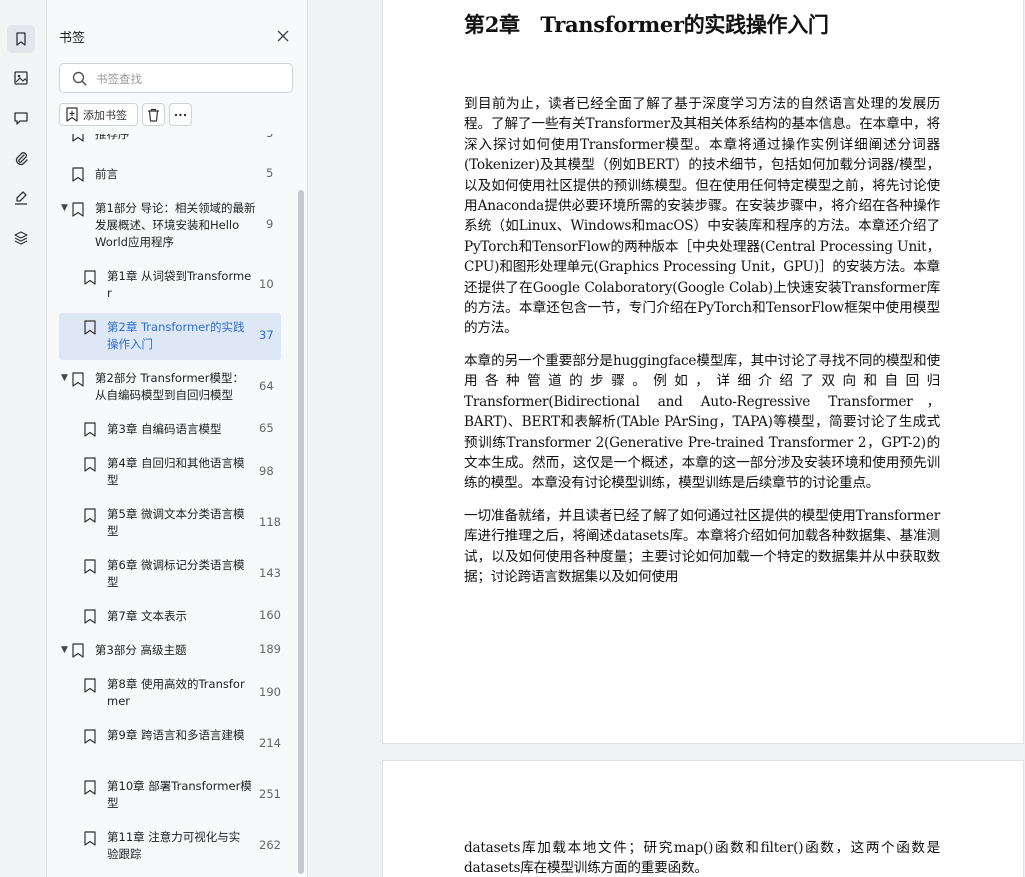  I want to click on bookmark-item: 第10章 部署Transformer模型 251, so click(171, 795).